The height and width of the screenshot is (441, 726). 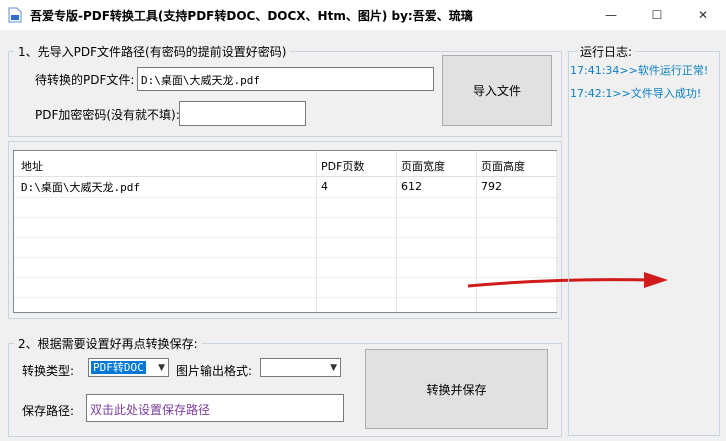 What do you see at coordinates (639, 70) in the screenshot?
I see `log-line: 17:41:34>>软件运行正常!` at bounding box center [639, 70].